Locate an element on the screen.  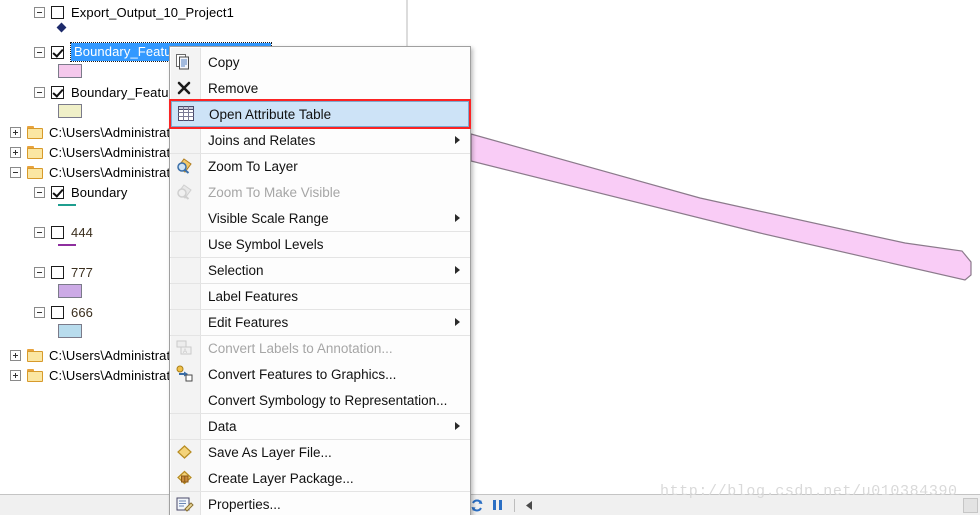
menu-item-remove: Remove is located at coordinates (320, 88).